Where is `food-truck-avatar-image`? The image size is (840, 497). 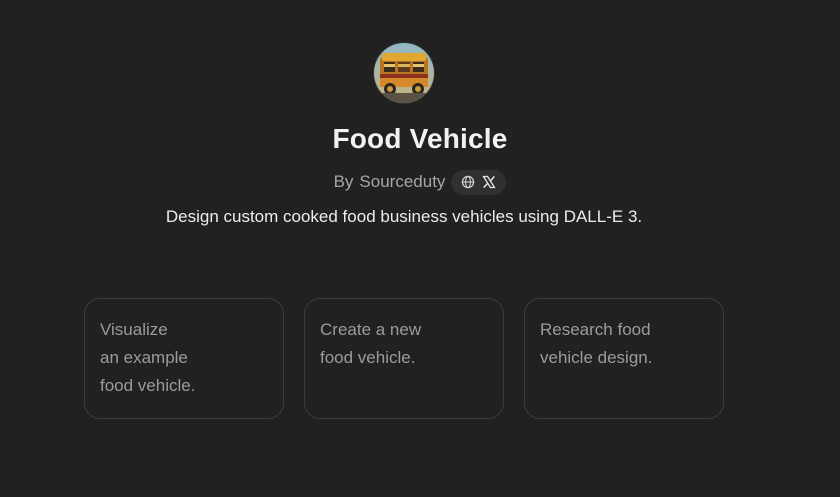 food-truck-avatar-image is located at coordinates (404, 73).